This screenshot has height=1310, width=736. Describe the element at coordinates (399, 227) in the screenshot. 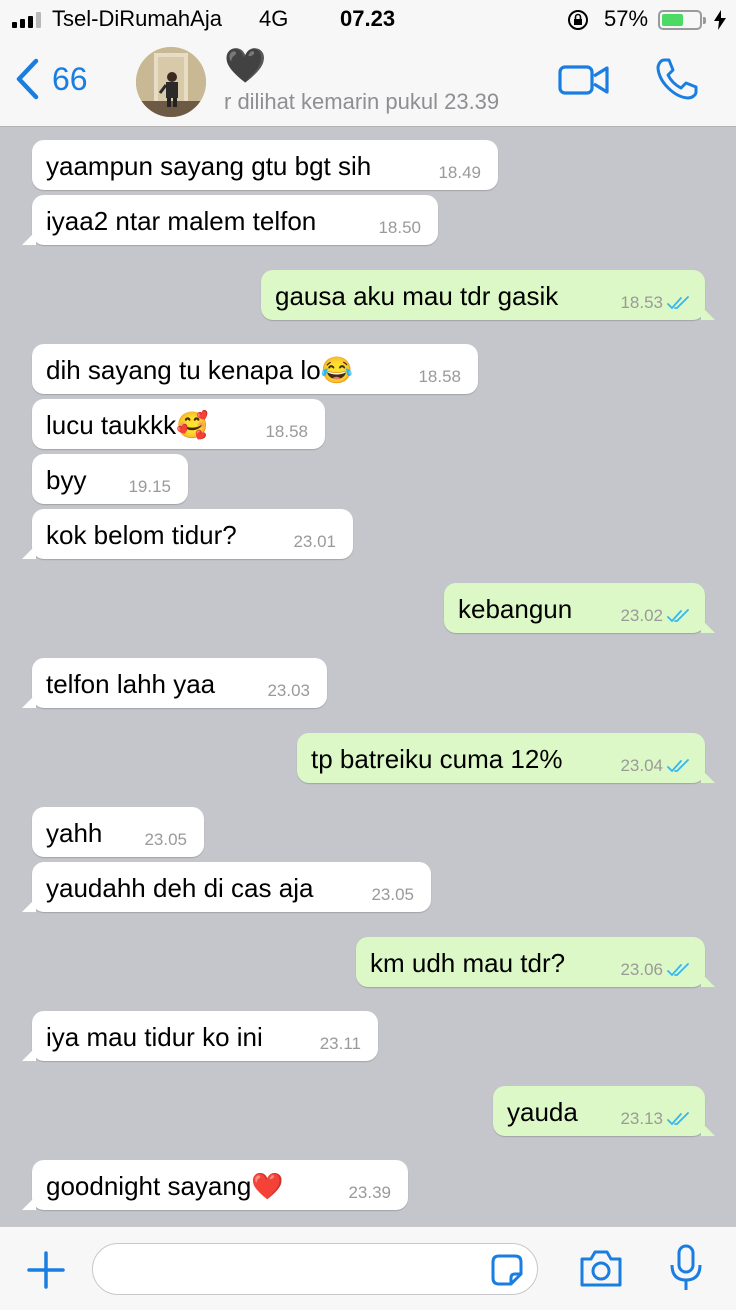

I see `message-time: 18.50` at that location.